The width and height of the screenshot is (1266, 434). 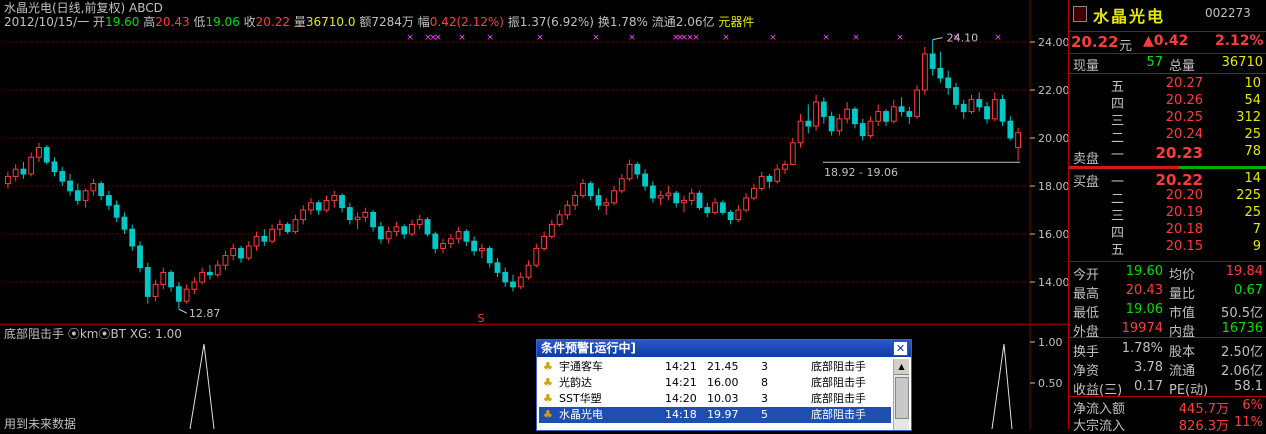 I want to click on high-value: 20.43, so click(x=172, y=22).